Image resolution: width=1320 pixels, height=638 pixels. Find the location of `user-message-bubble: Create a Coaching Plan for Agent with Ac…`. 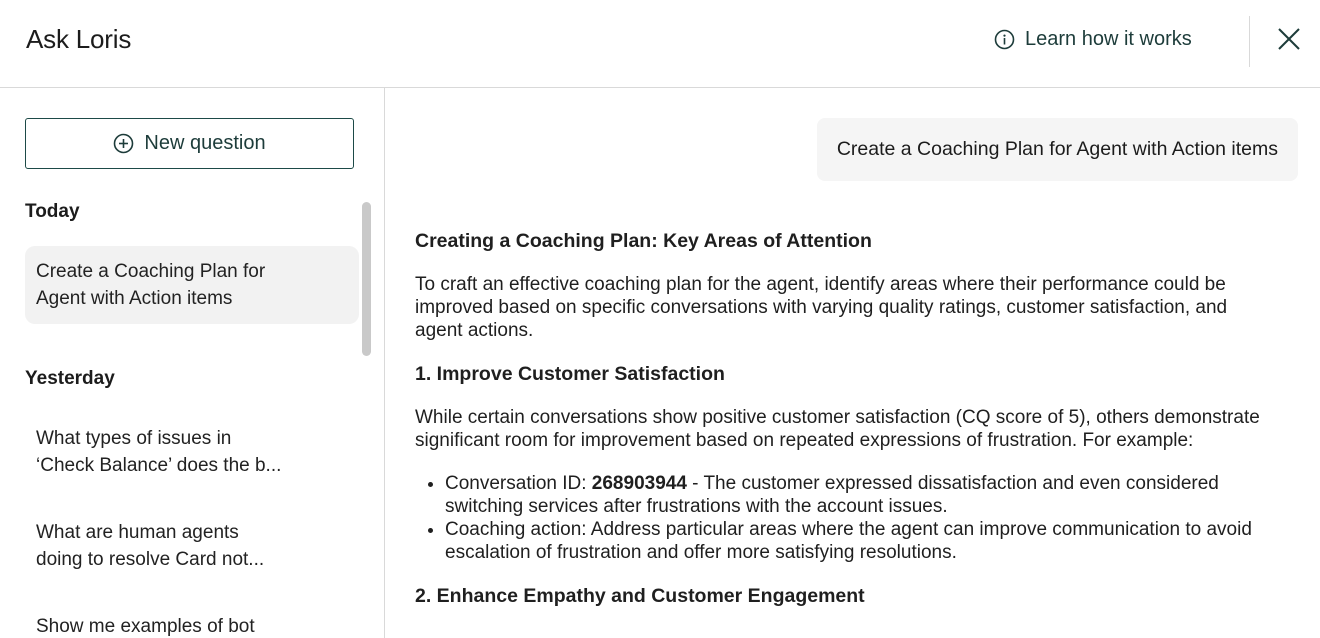

user-message-bubble: Create a Coaching Plan for Agent with Ac… is located at coordinates (1057, 149).